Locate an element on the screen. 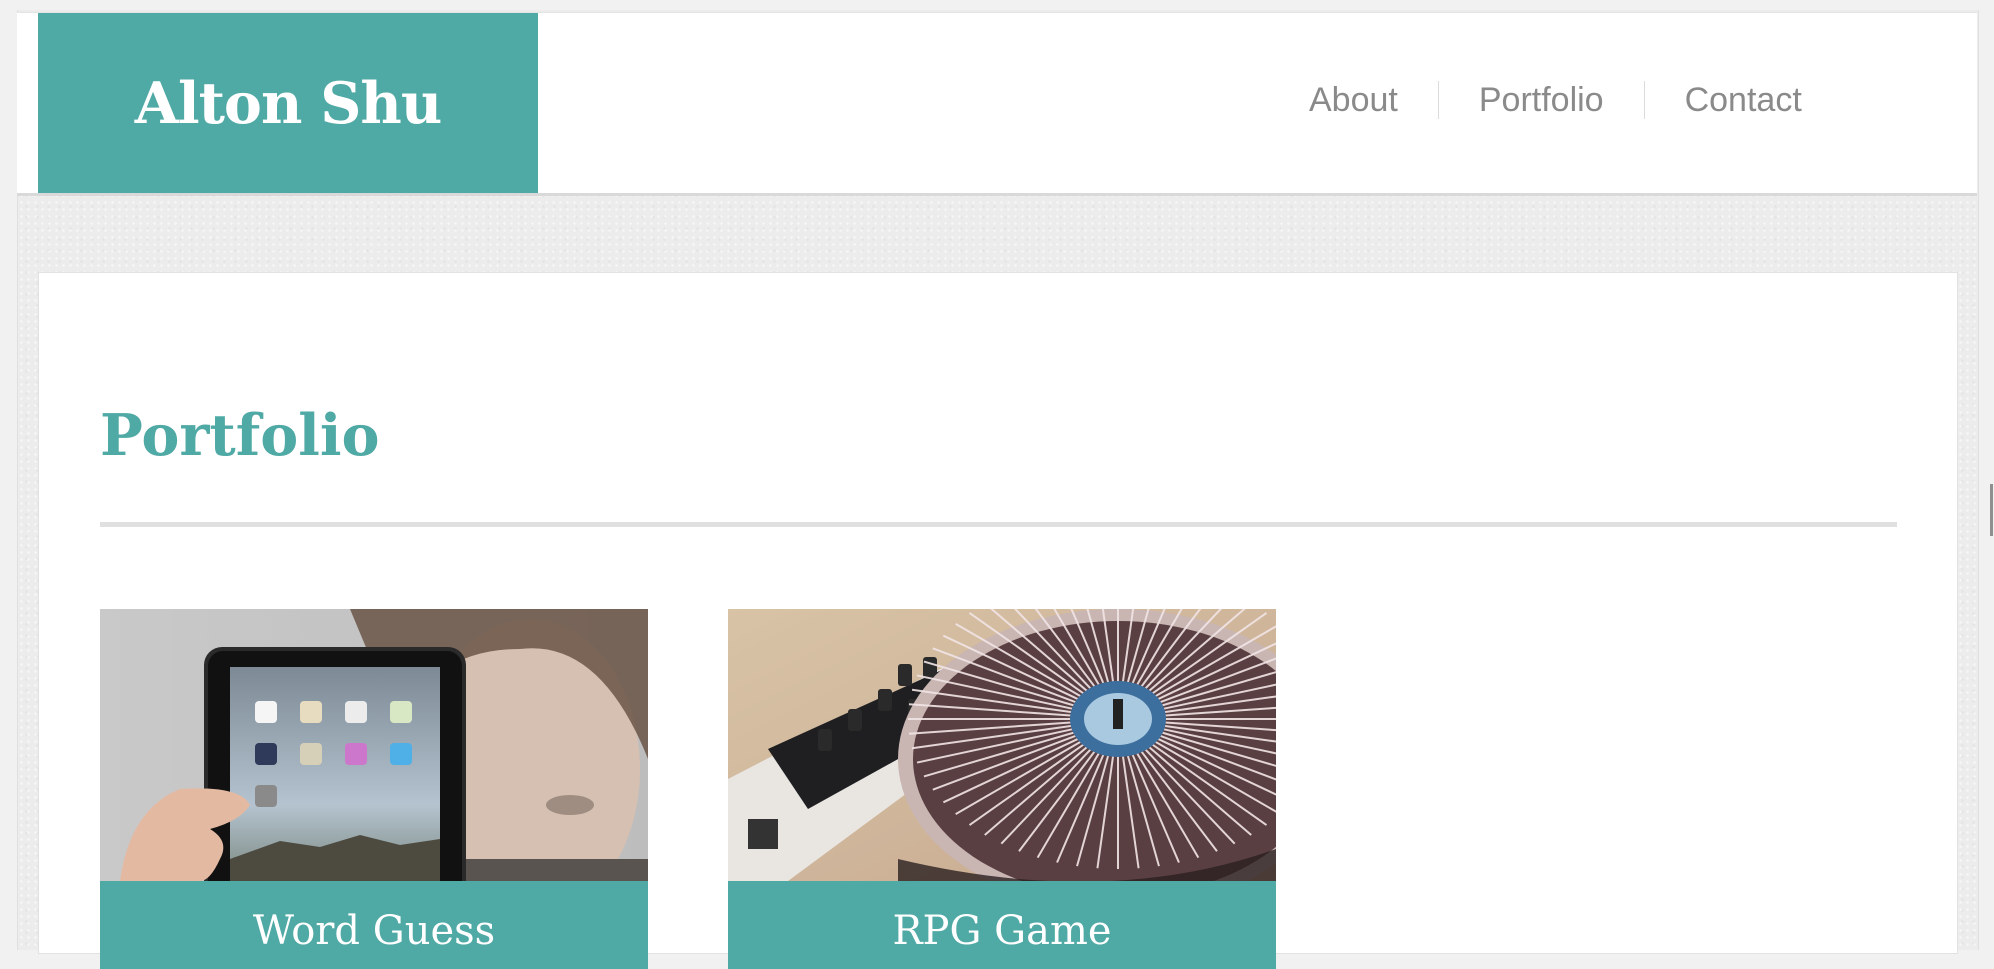  project-title: Word Guess is located at coordinates (374, 925).